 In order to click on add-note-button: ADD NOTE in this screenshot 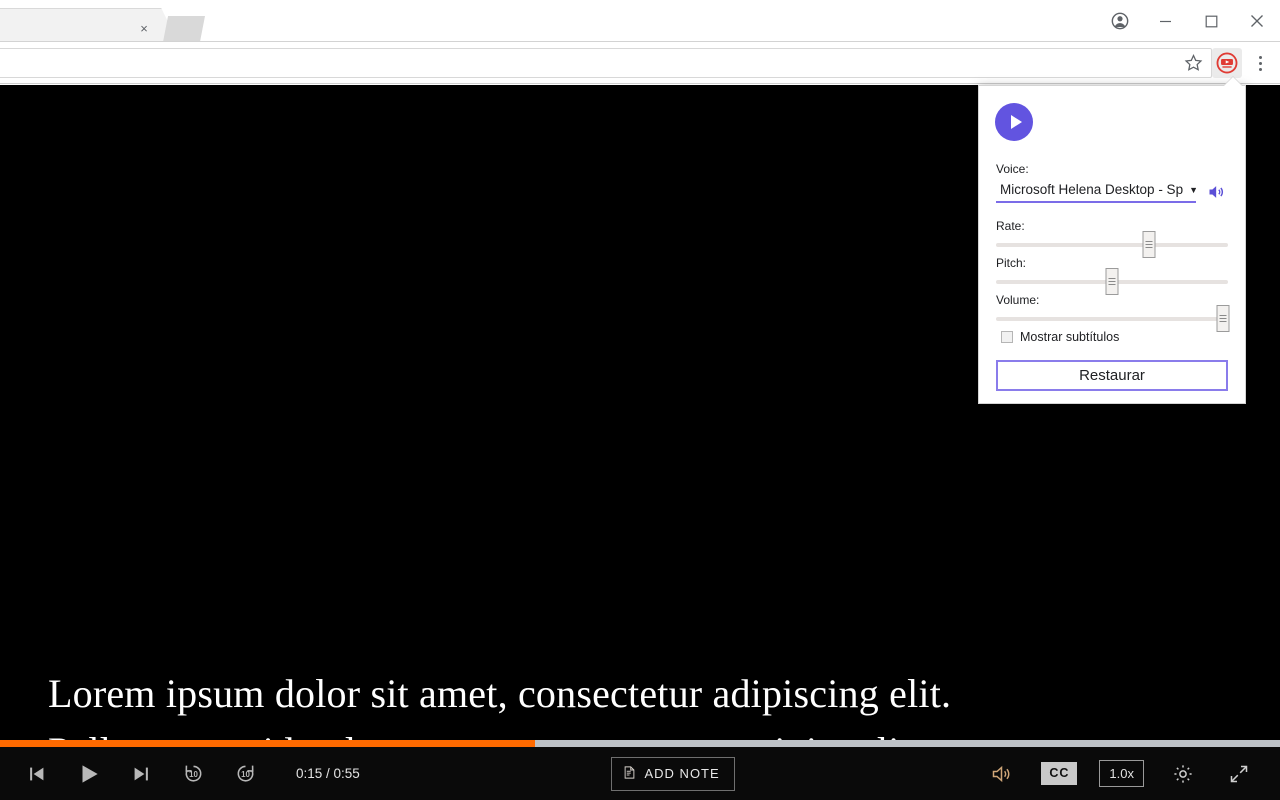, I will do `click(672, 773)`.